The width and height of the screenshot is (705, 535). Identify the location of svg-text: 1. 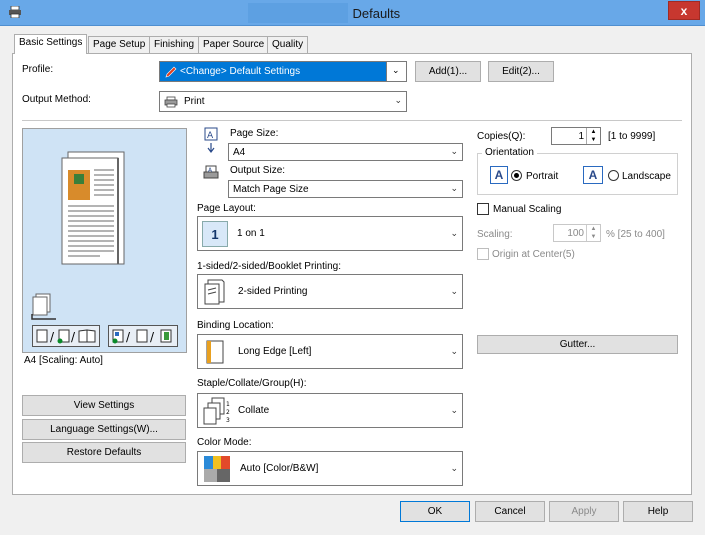
(228, 404).